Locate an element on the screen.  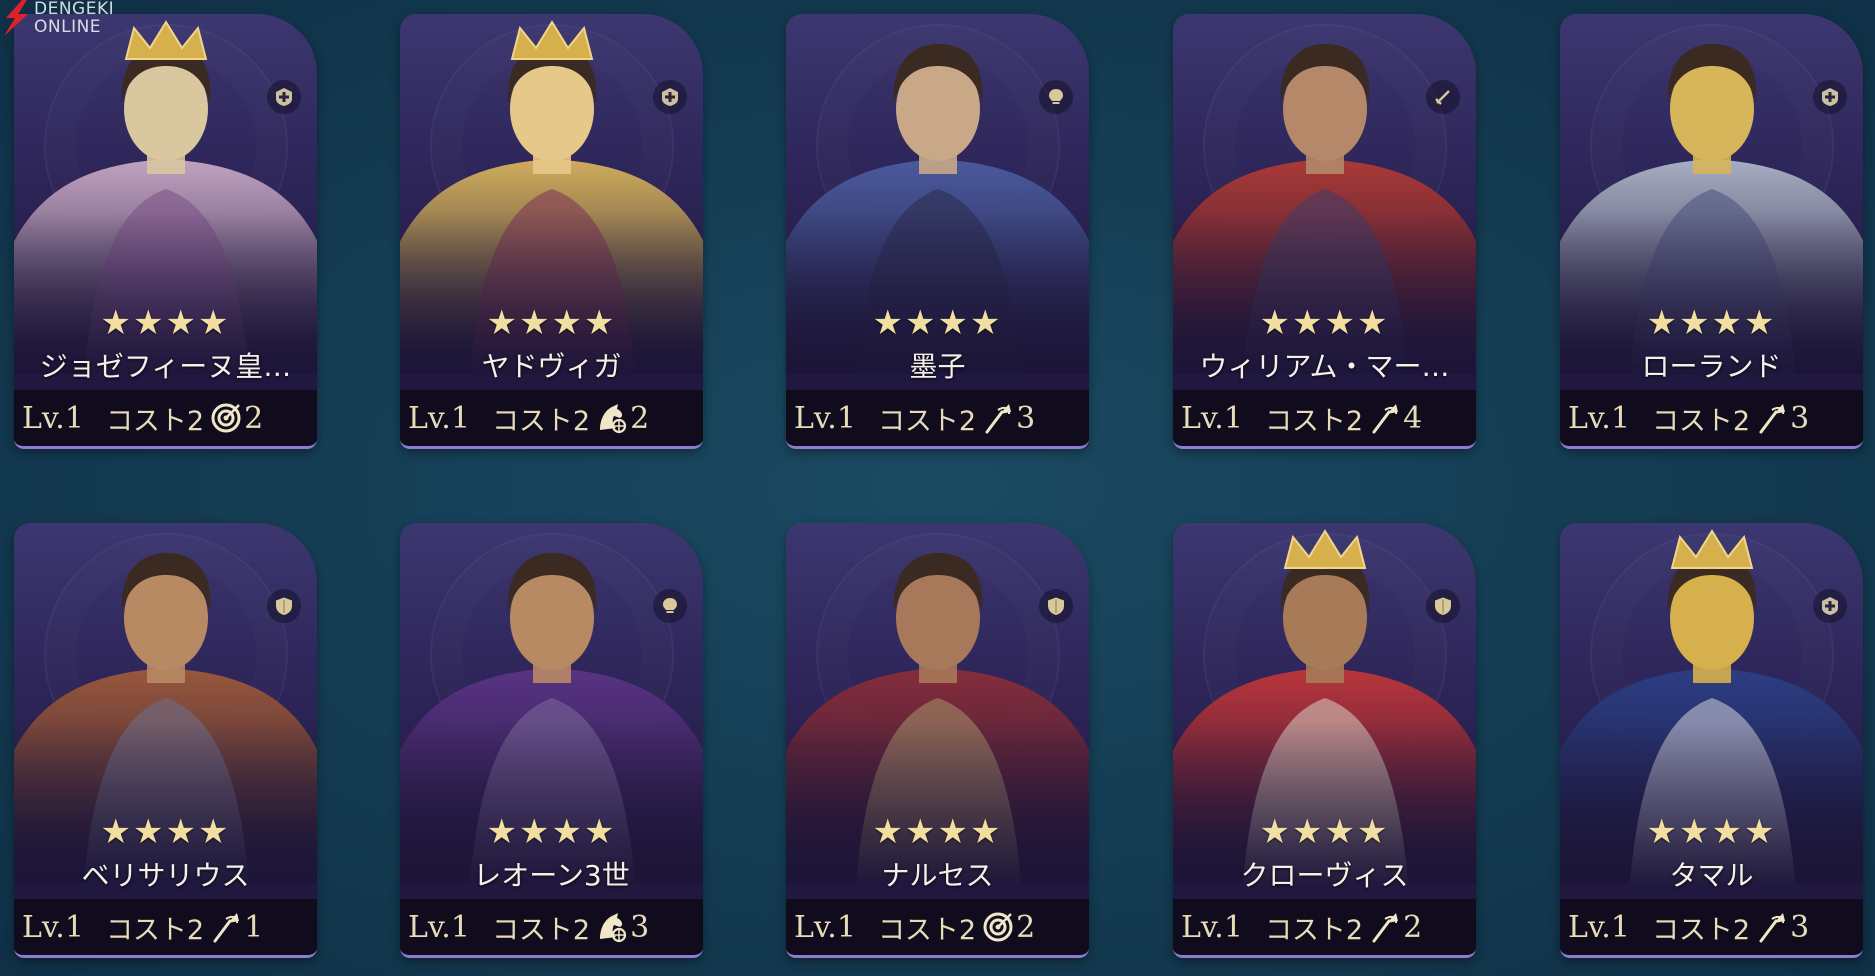
watermark-line2: ONLINE is located at coordinates (68, 27).